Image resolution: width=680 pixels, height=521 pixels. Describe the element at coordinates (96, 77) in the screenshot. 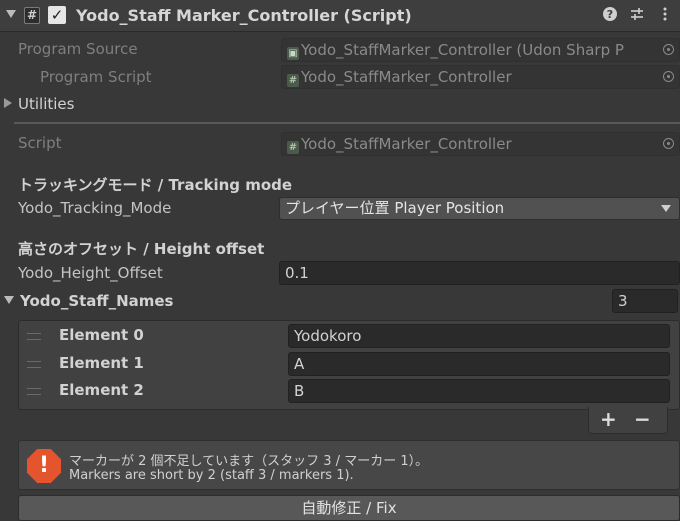

I see `program-script-label: Program Script` at that location.